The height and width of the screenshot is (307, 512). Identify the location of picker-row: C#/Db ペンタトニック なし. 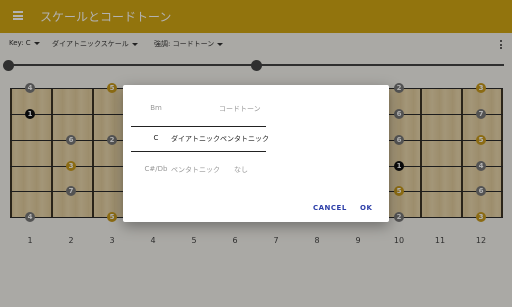
(198, 172).